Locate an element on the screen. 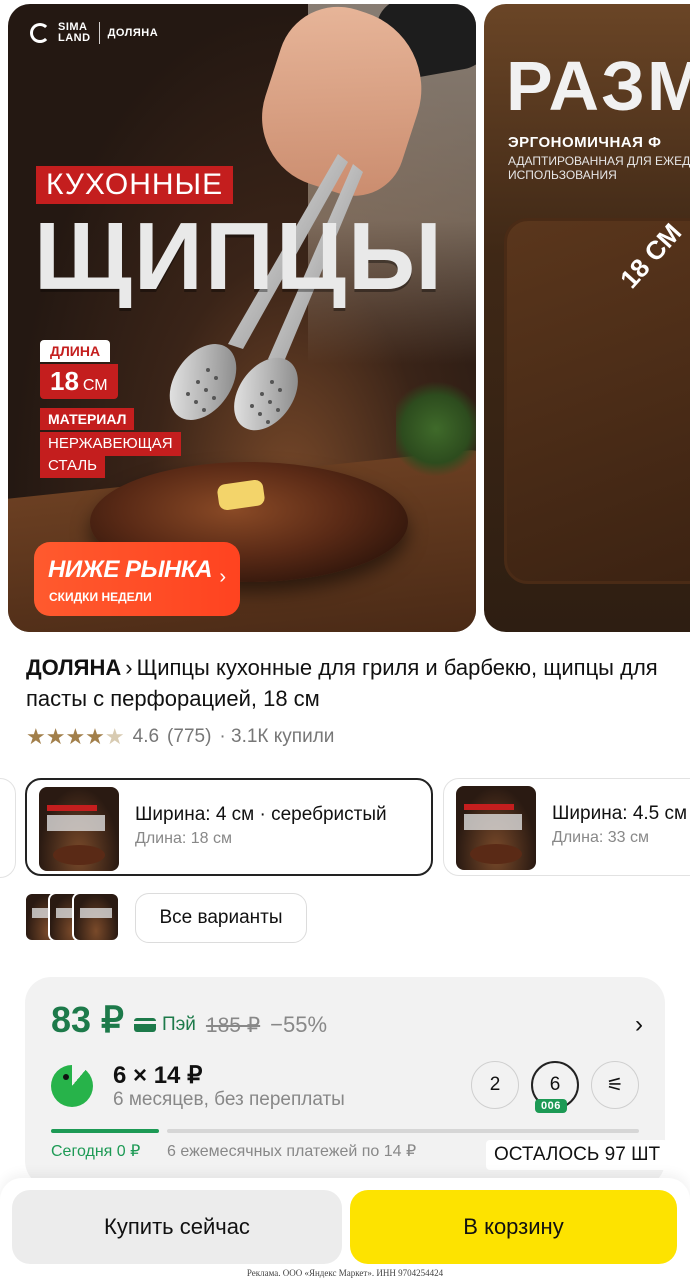 The image size is (690, 1280). promo-banner: НИЖЕ РЫНКА СКИДКИ НЕДЕЛИ › is located at coordinates (137, 579).